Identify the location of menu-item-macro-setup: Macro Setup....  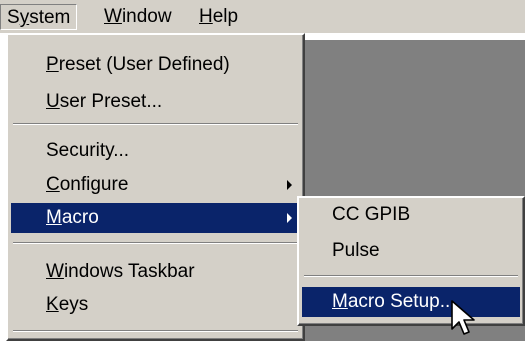
(411, 302).